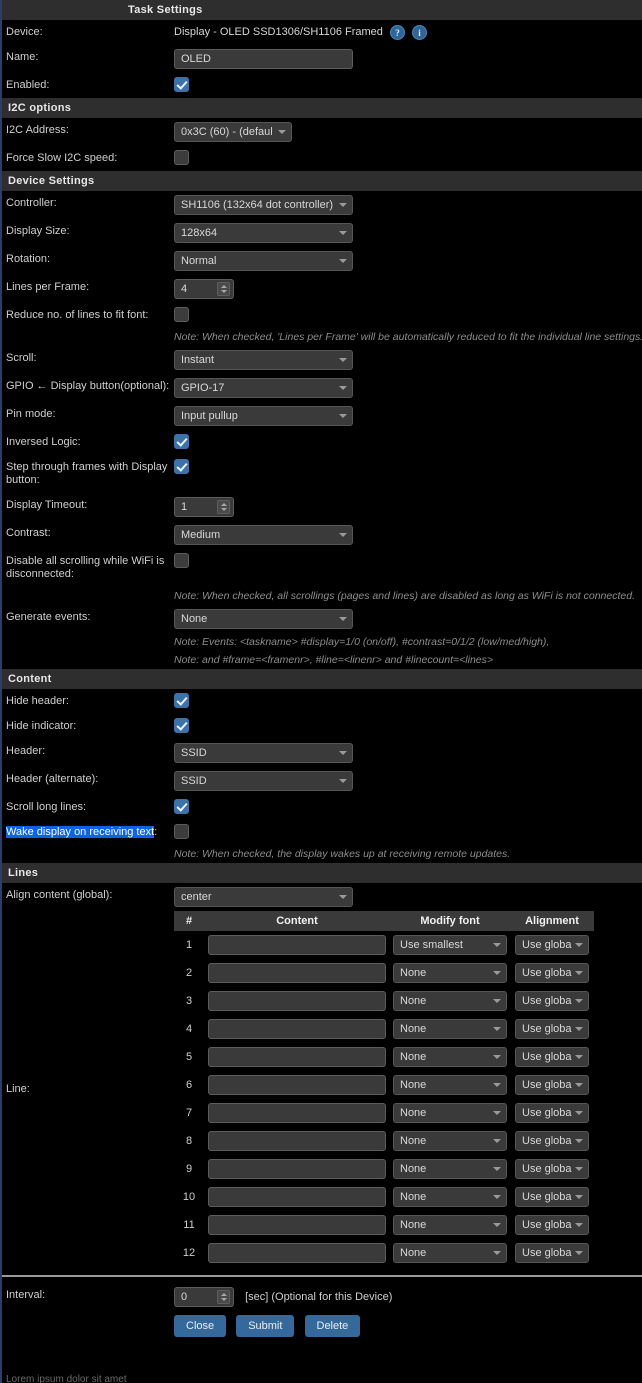 The height and width of the screenshot is (1383, 642). What do you see at coordinates (322, 315) in the screenshot?
I see `row-reduce-lines: Reduce no. of lines to fit font:` at bounding box center [322, 315].